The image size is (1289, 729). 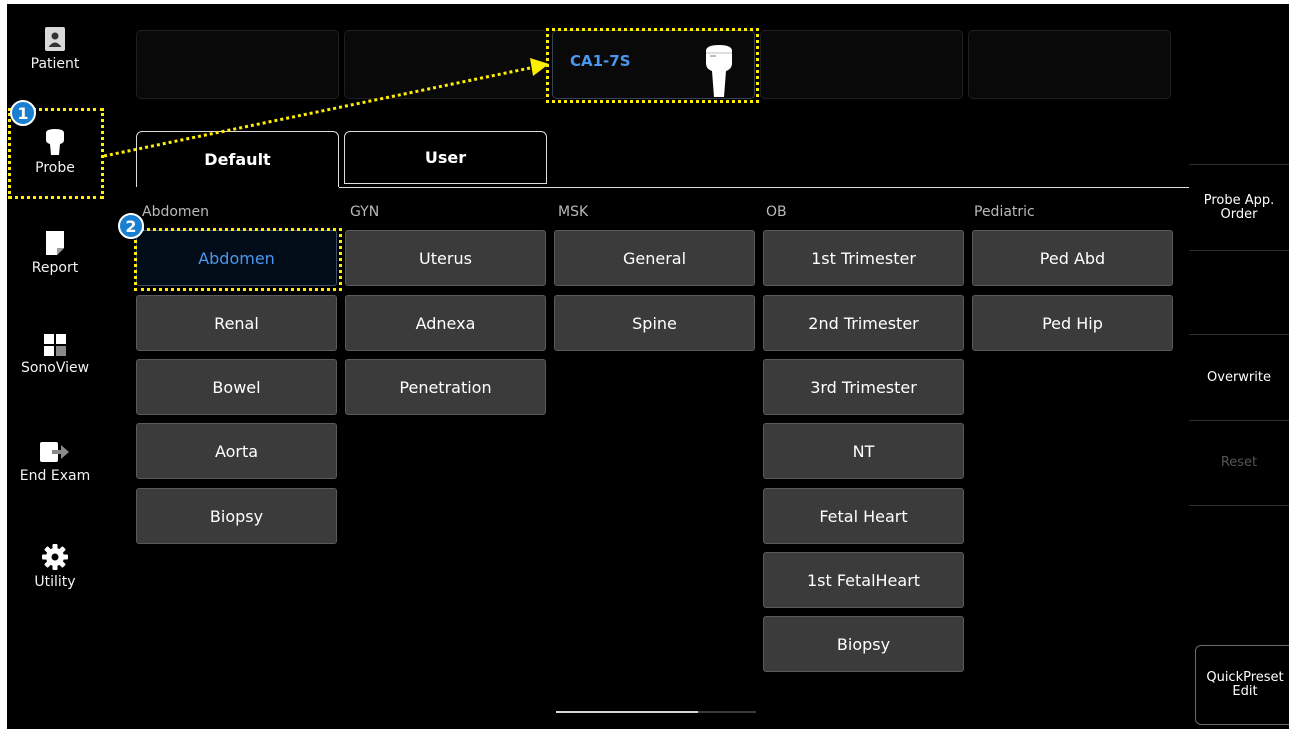 What do you see at coordinates (55, 582) in the screenshot?
I see `sidebar-item-label: Utility` at bounding box center [55, 582].